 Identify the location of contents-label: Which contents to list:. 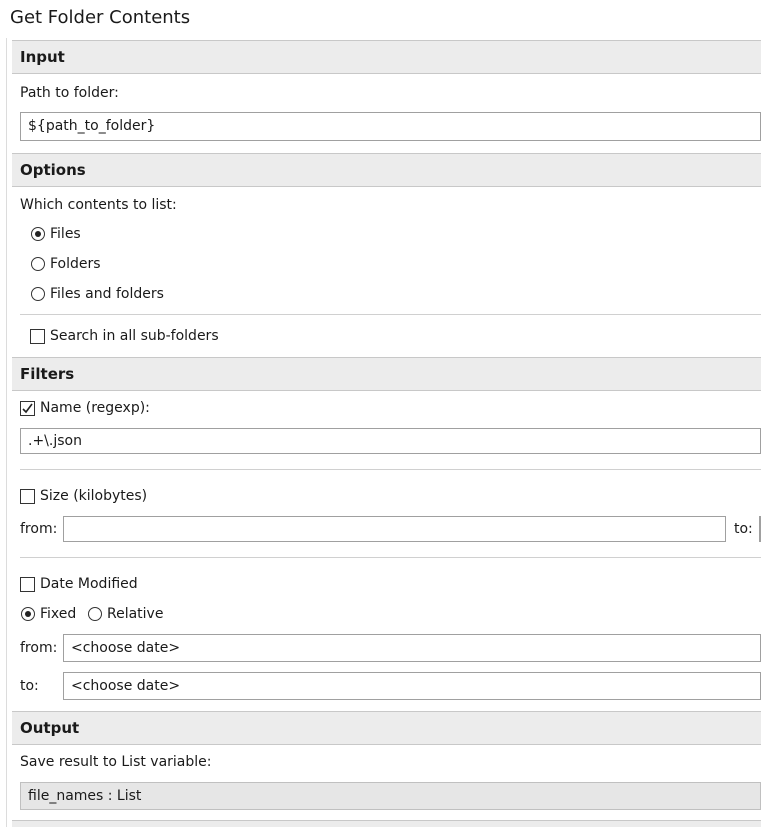
(98, 205).